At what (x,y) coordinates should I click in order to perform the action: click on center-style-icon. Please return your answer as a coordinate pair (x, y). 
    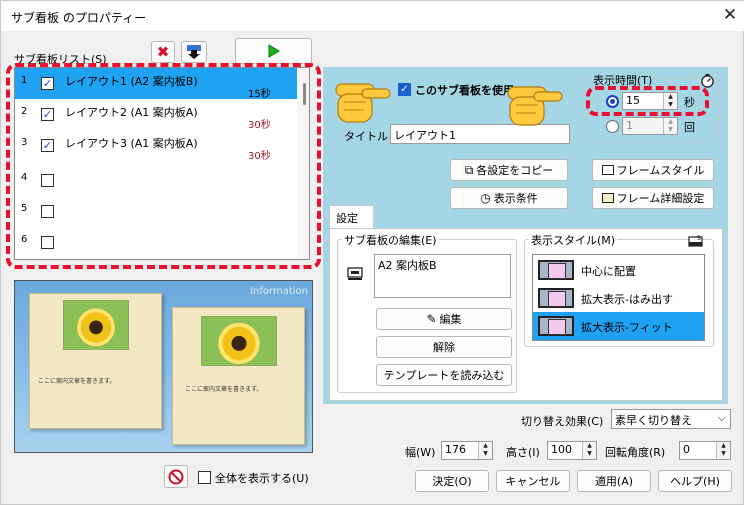
    Looking at the image, I should click on (556, 270).